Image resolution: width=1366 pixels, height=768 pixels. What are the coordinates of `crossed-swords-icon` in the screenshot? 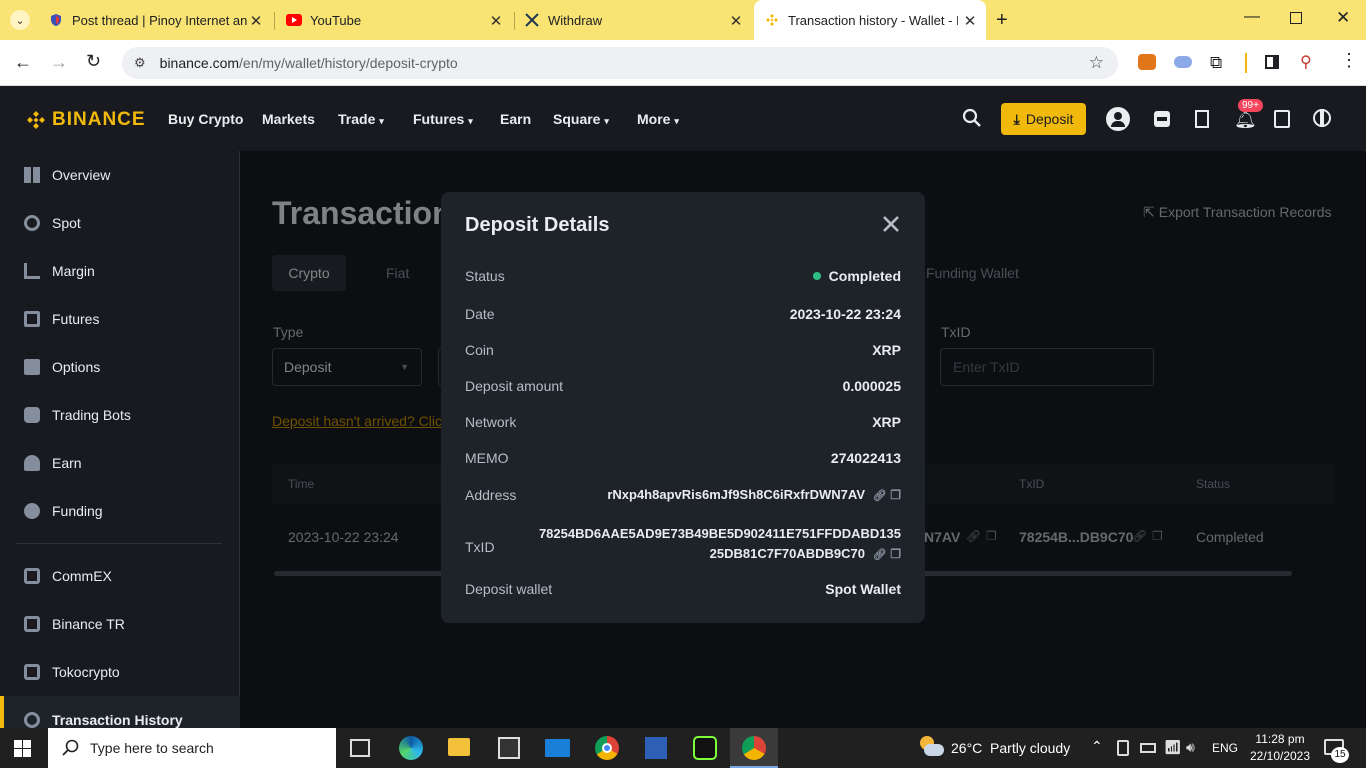 It's located at (532, 20).